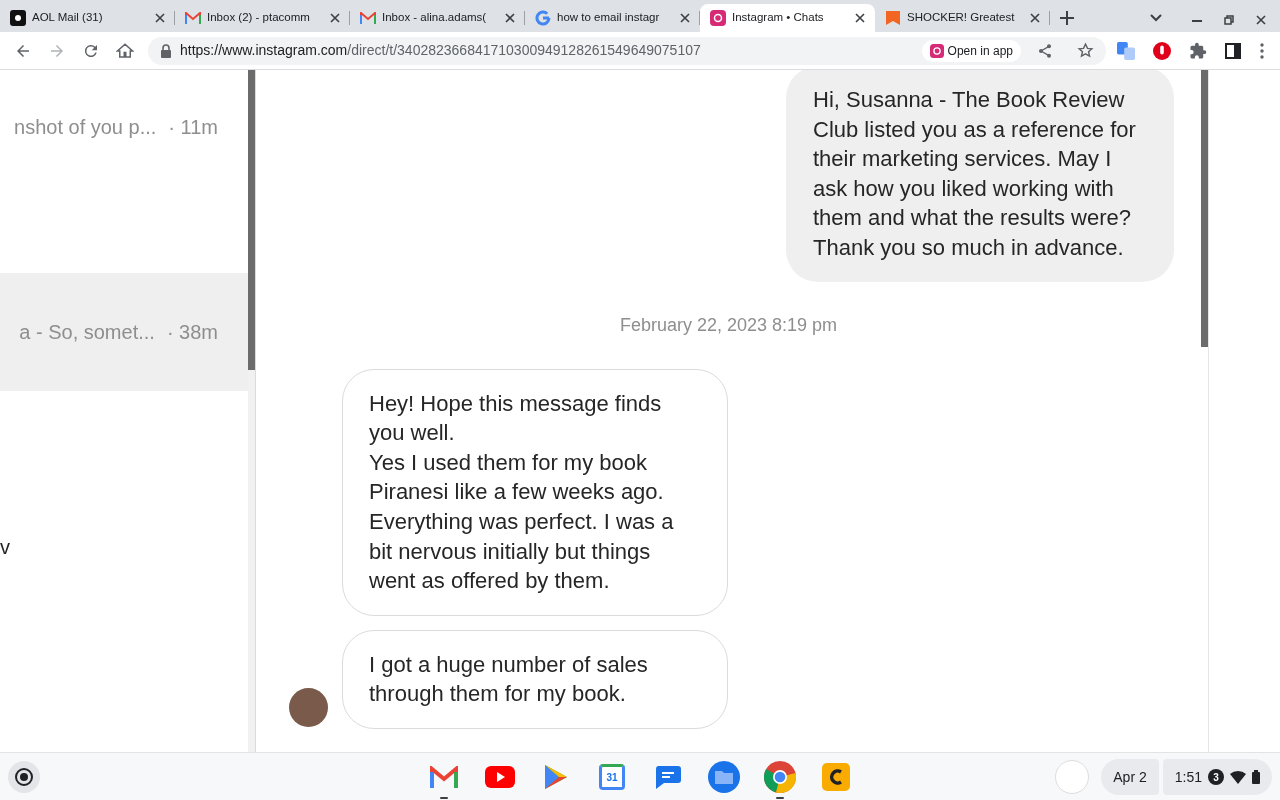  What do you see at coordinates (1238, 777) in the screenshot?
I see `wifi-icon` at bounding box center [1238, 777].